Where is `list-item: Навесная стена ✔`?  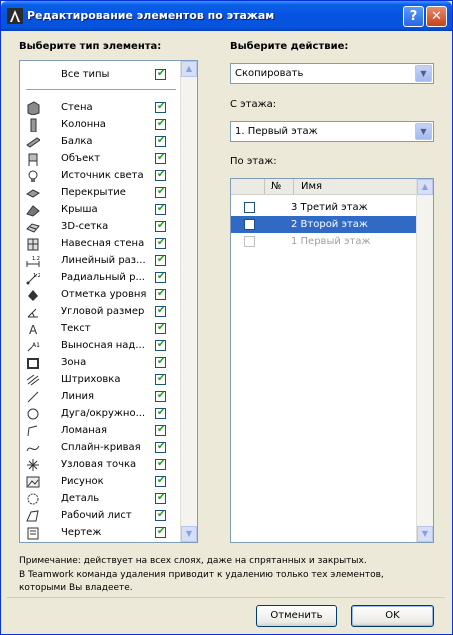
list-item: Навесная стена ✔ is located at coordinates (100, 244).